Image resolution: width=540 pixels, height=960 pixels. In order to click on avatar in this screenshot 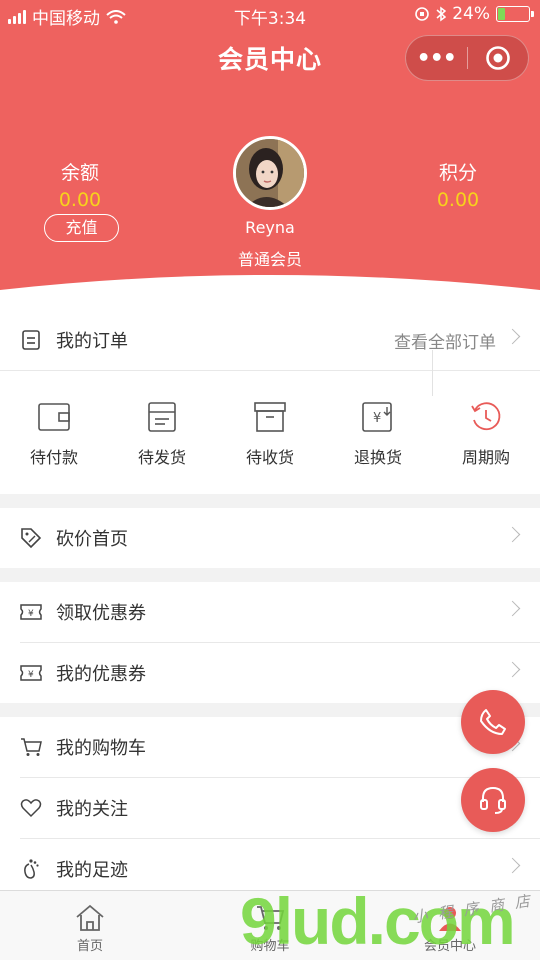, I will do `click(270, 173)`.